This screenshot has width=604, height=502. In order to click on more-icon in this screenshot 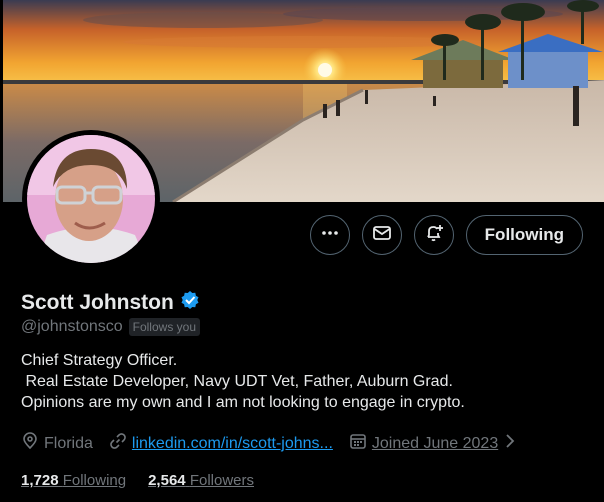, I will do `click(330, 235)`.